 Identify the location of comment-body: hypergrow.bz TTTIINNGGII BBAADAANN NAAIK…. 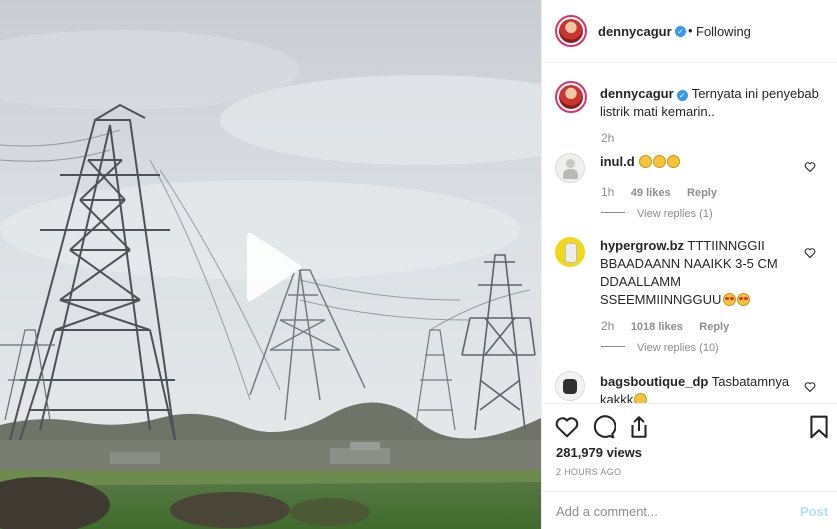
(700, 273).